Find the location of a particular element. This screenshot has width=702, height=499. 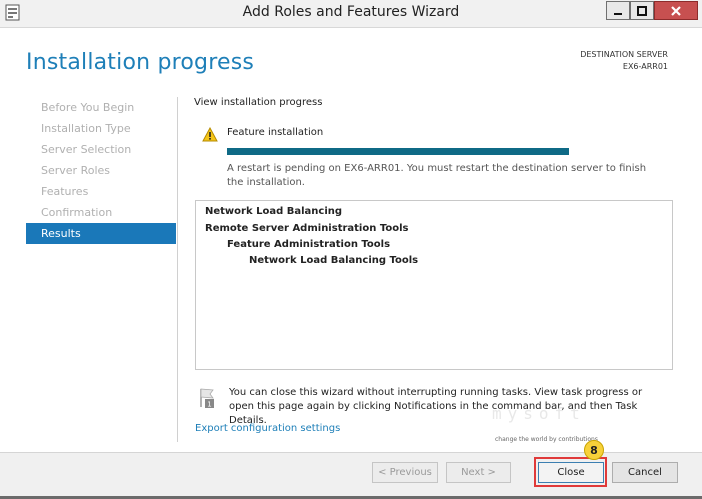

page-title: Installation progress is located at coordinates (140, 62).